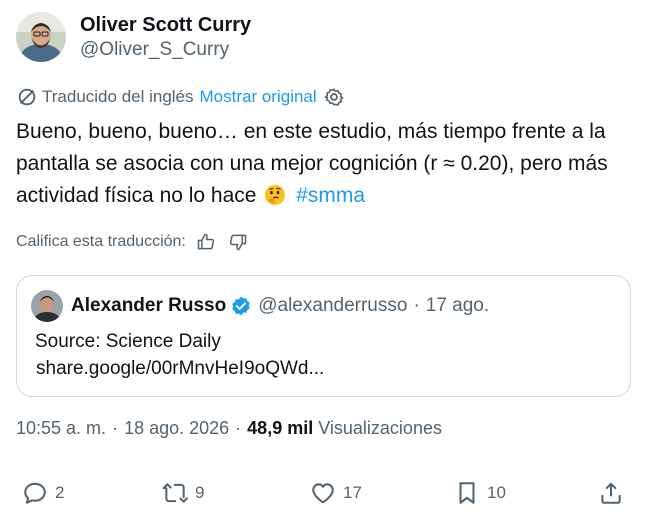  What do you see at coordinates (101, 241) in the screenshot?
I see `rate-label: Califica esta traducción:` at bounding box center [101, 241].